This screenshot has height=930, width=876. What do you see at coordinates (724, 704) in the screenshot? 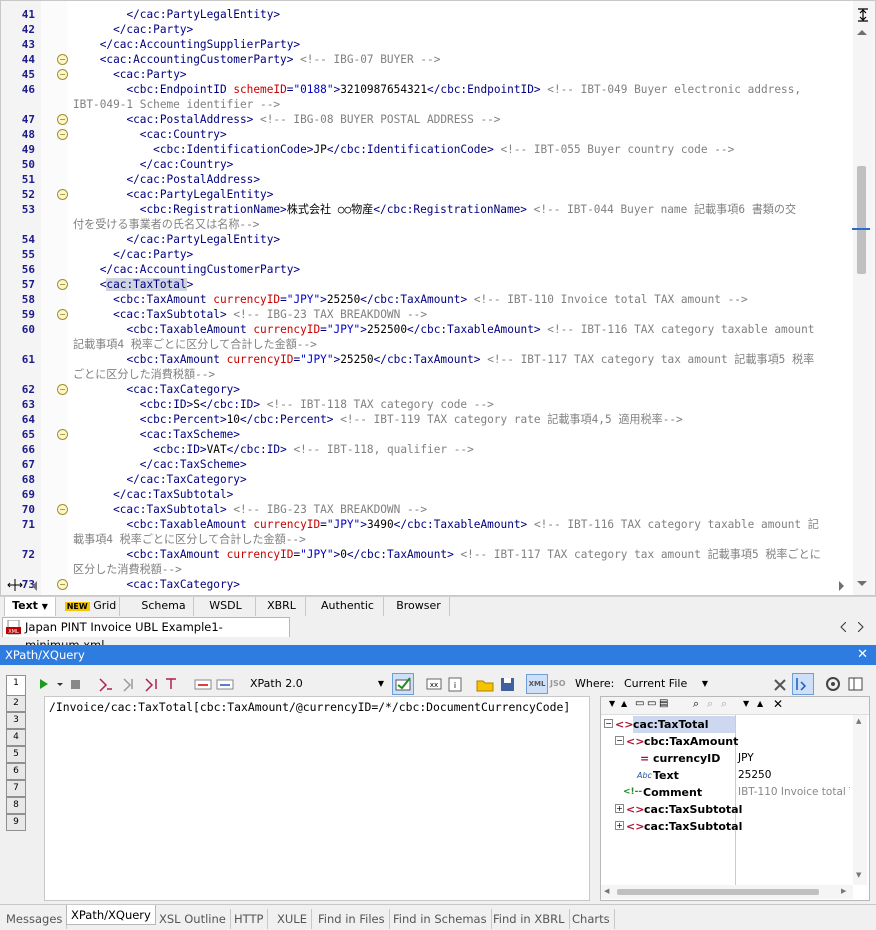
I see `find-prev-icon: ⌕` at bounding box center [724, 704].